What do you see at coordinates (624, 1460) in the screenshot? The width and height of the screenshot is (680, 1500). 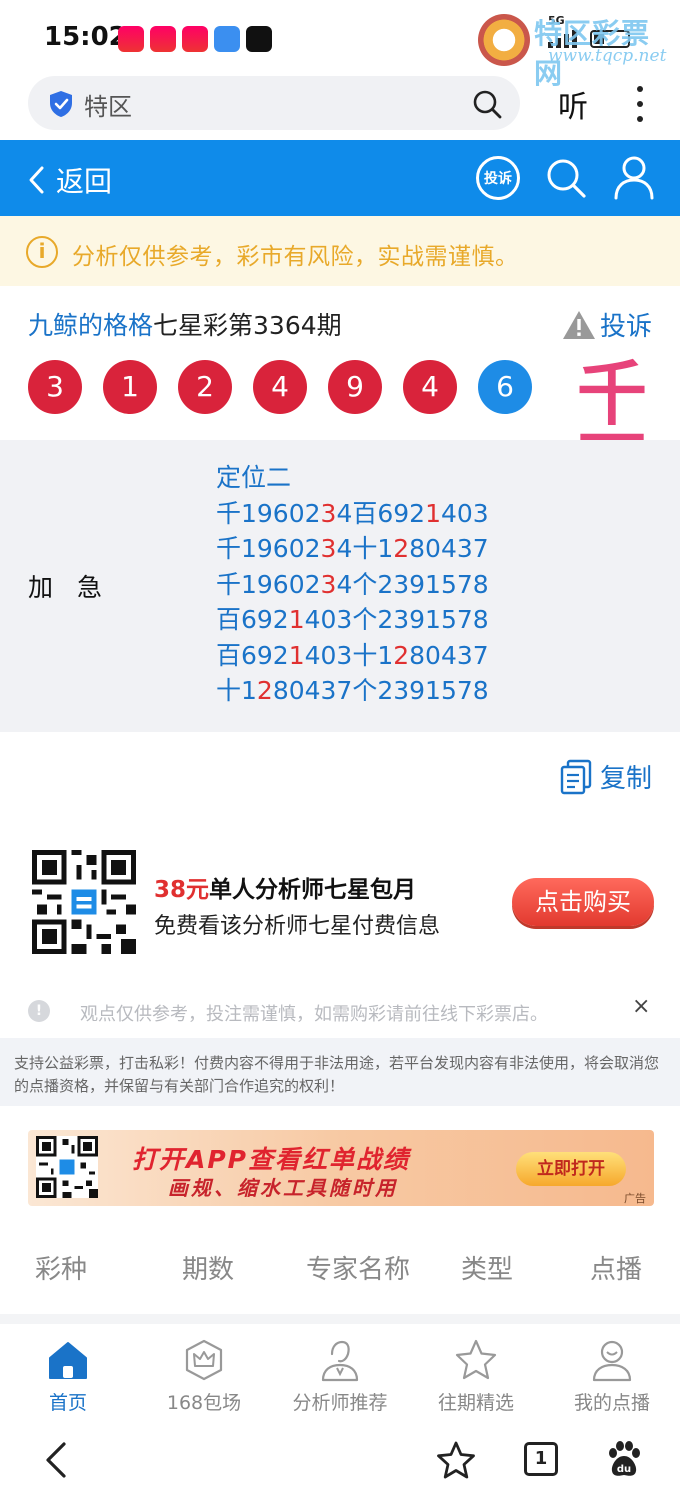 I see `paw-icon: du` at bounding box center [624, 1460].